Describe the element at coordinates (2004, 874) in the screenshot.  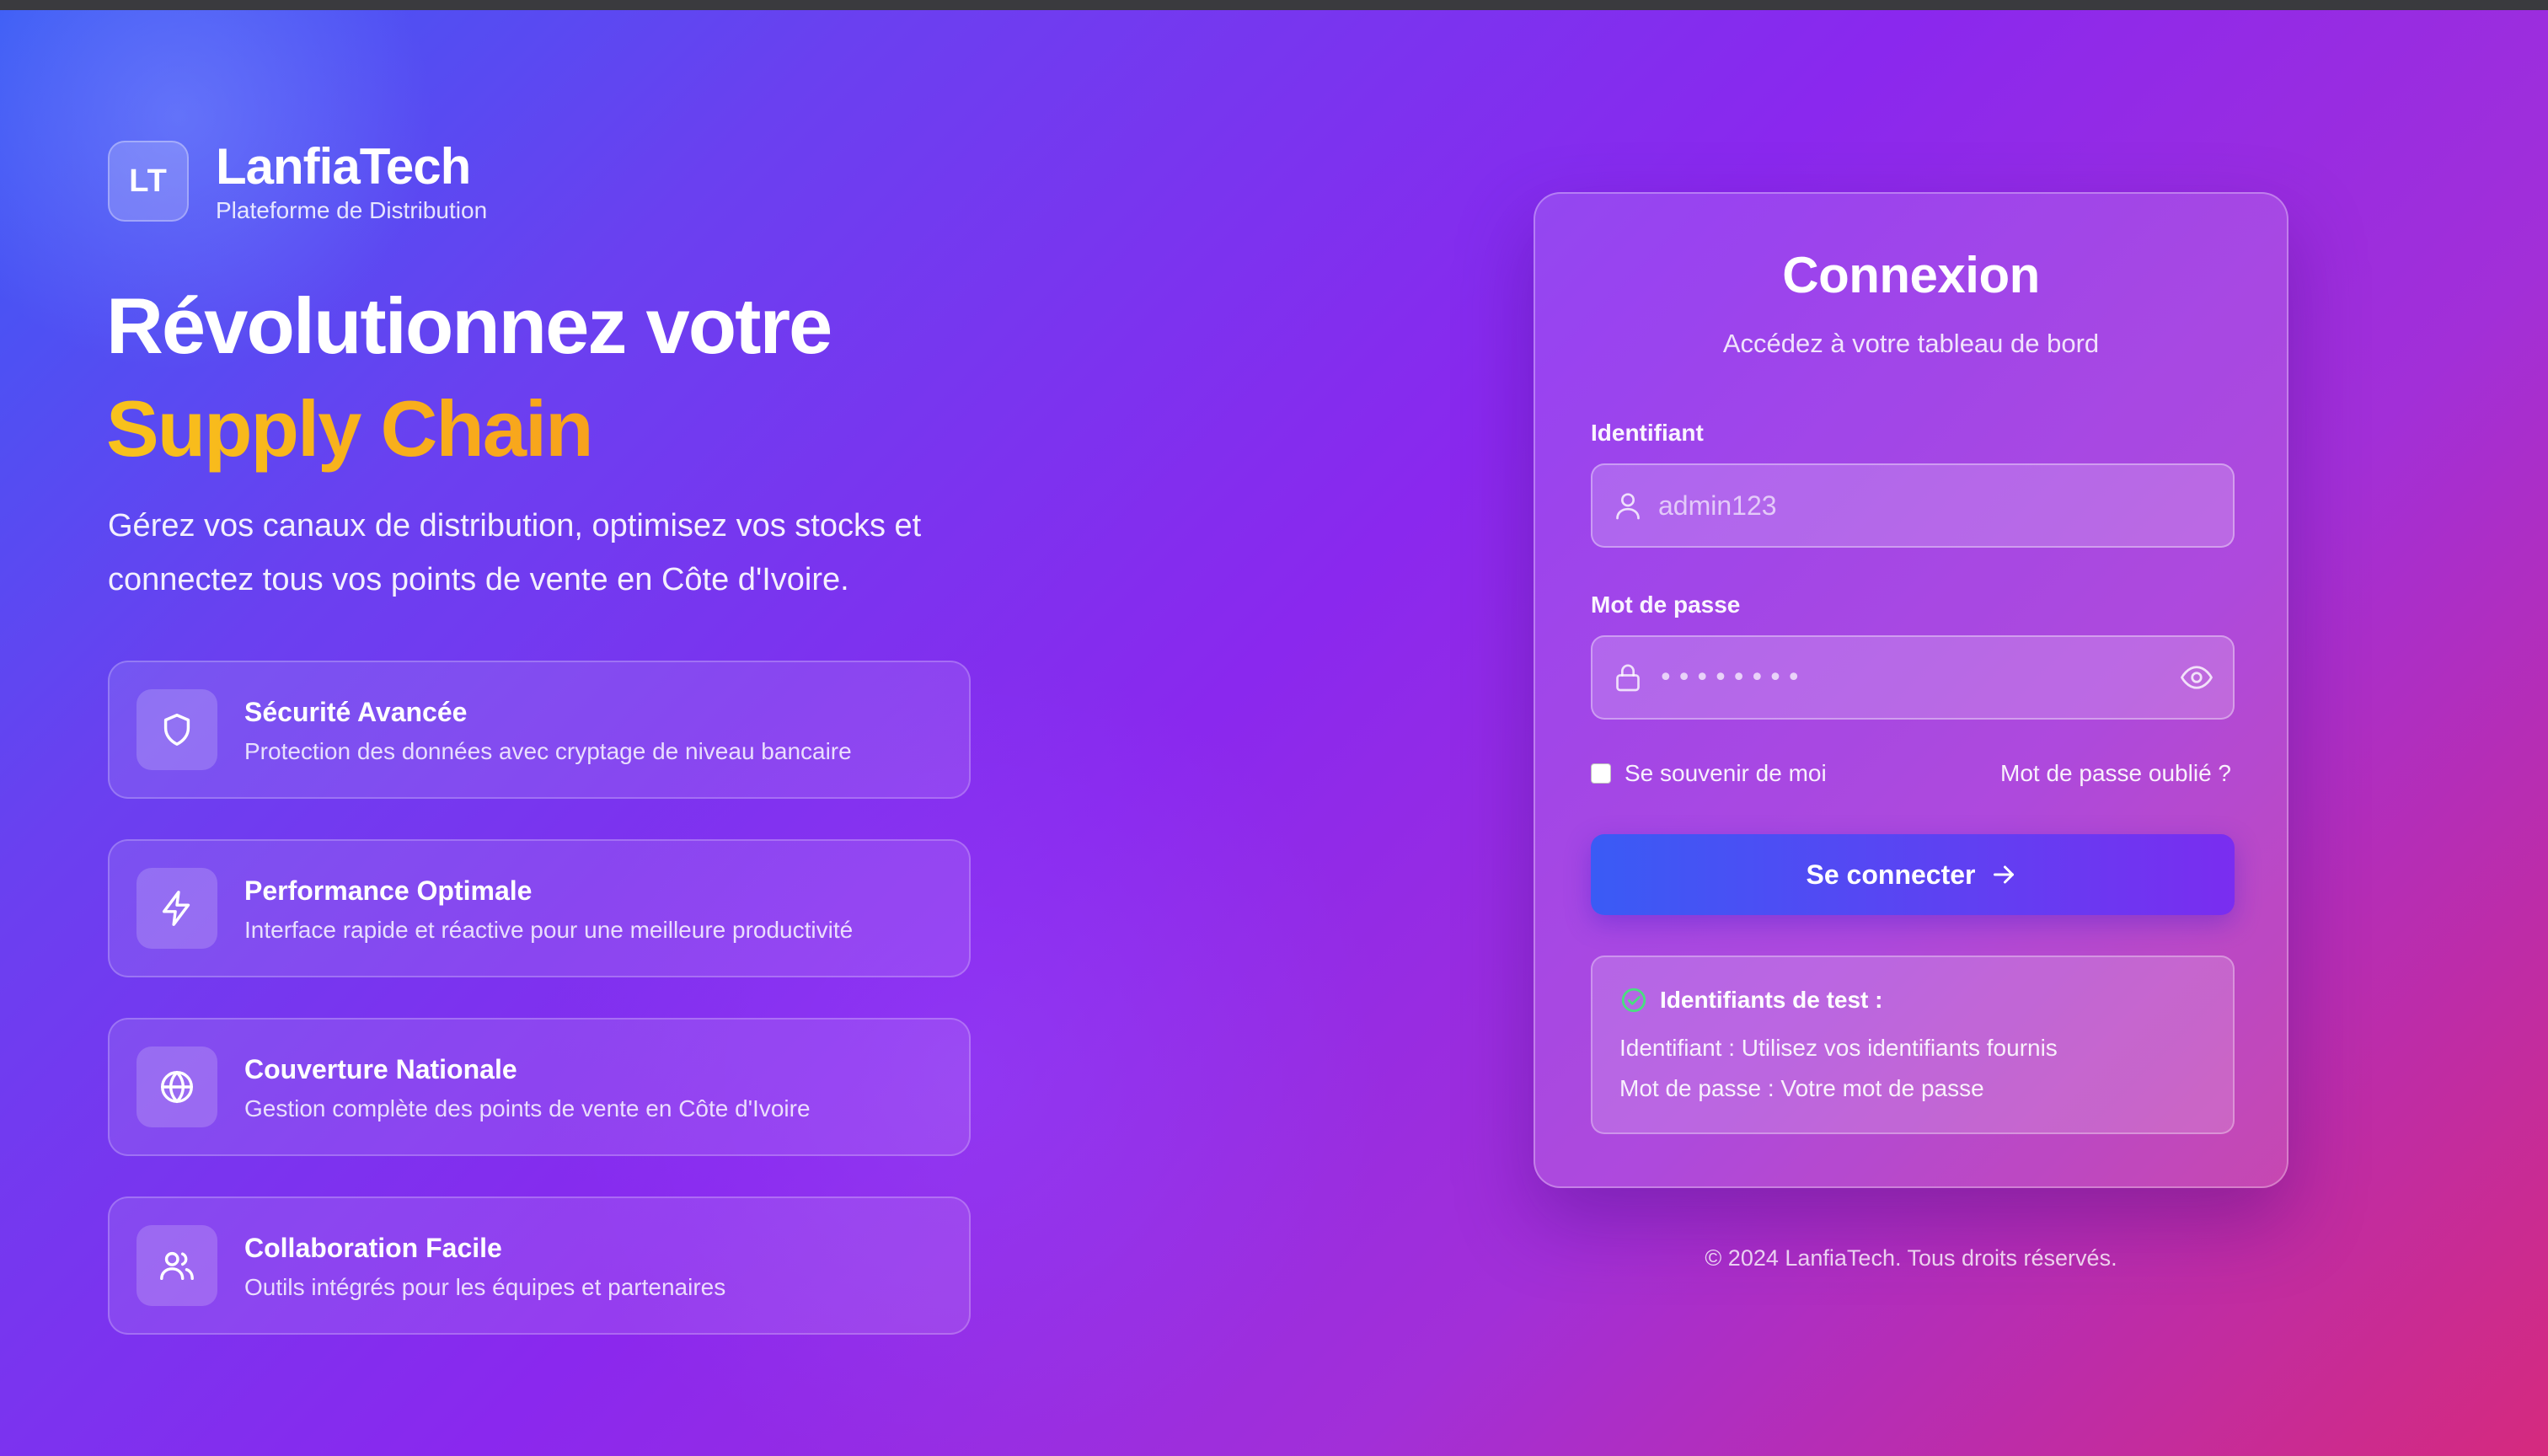
I see `arrow-right-icon` at that location.